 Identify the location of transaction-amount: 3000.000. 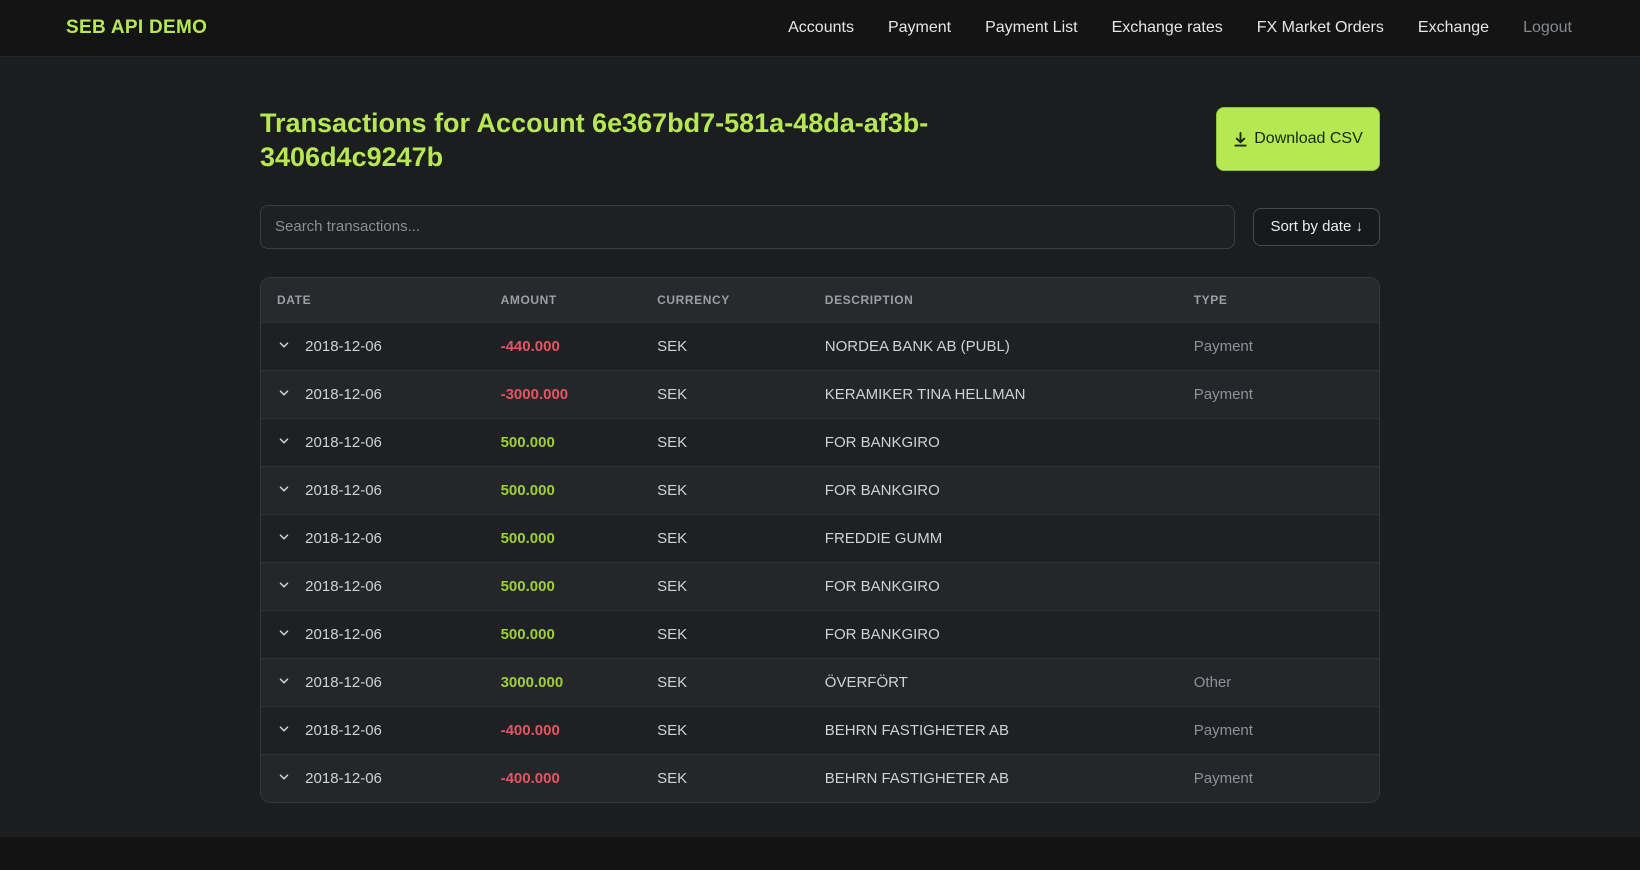
(563, 681).